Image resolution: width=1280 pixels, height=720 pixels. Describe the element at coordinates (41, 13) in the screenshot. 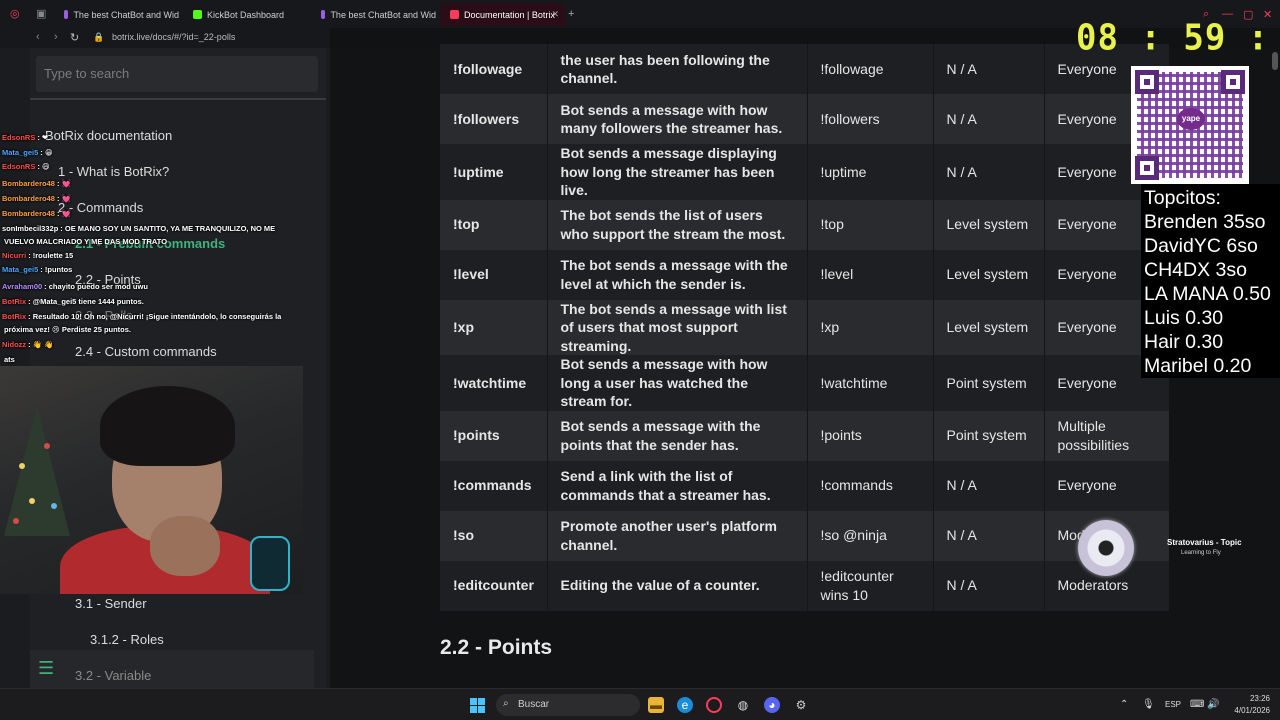

I see `tab-overview-icon: ▣` at that location.